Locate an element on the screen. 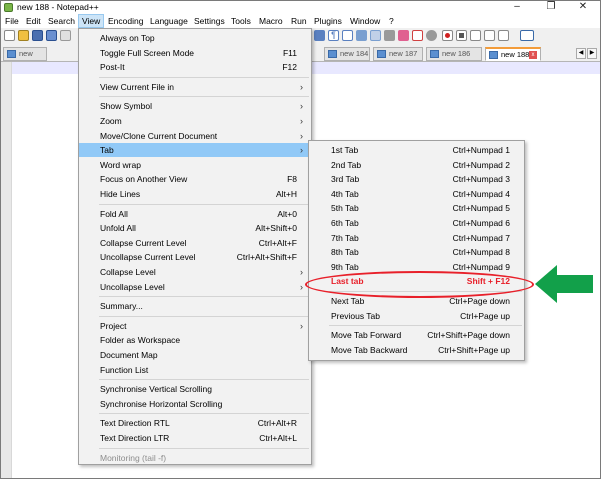 This screenshot has height=479, width=601. view-menu-item-uncollapse-current-level: Uncollapse Current Level Ctrl+Alt+Shift+F is located at coordinates (195, 257).